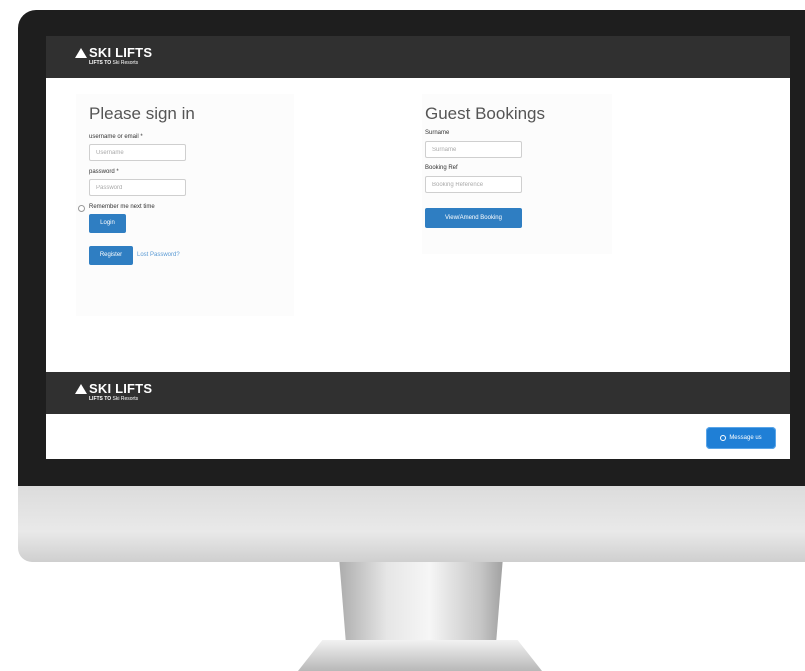  Describe the element at coordinates (114, 63) in the screenshot. I see `brand-tagline: LIFTS TO Ski Resorts` at that location.